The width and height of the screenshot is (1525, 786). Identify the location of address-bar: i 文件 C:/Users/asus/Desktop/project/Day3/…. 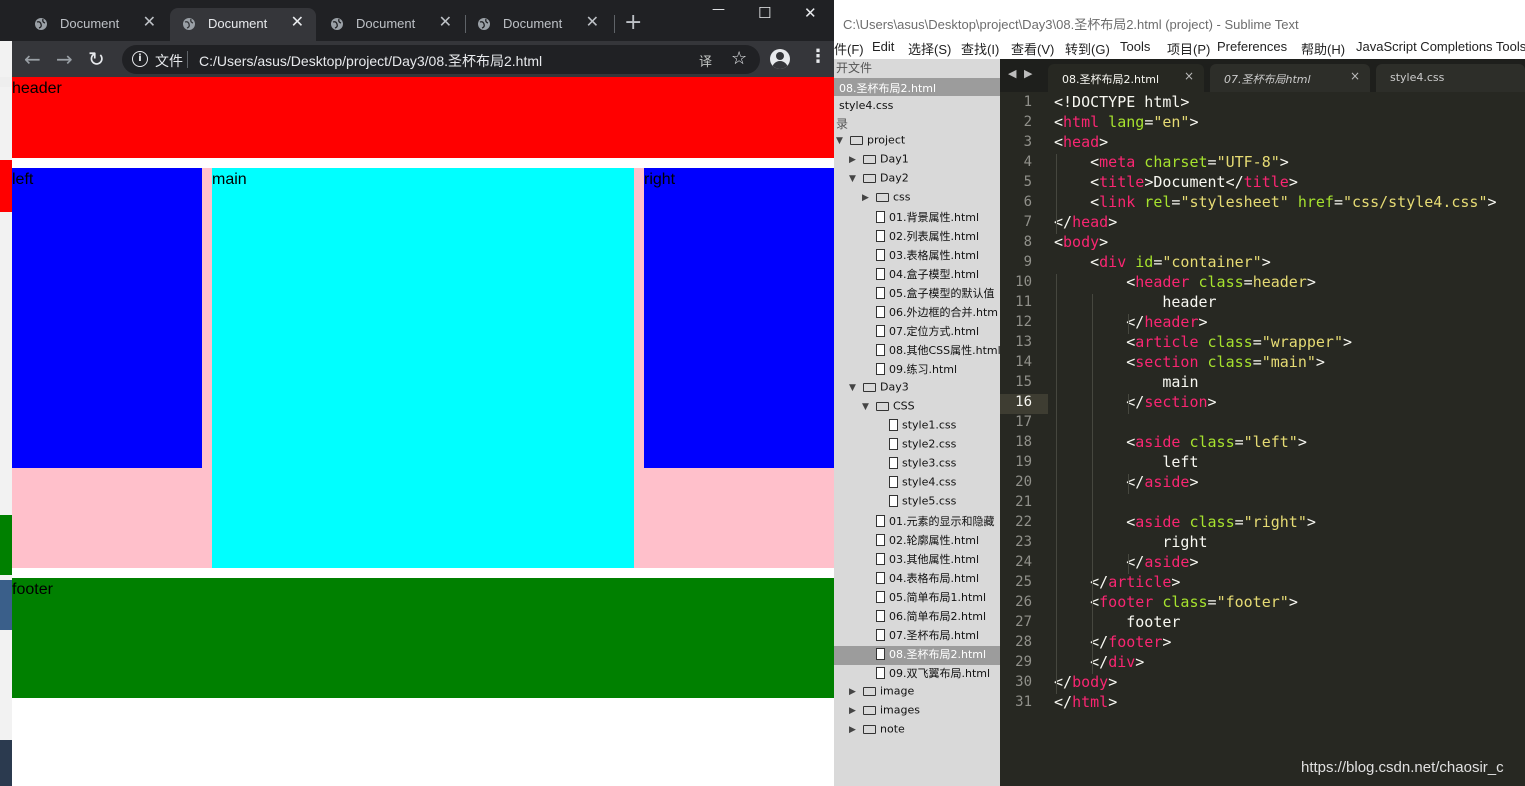
(441, 59).